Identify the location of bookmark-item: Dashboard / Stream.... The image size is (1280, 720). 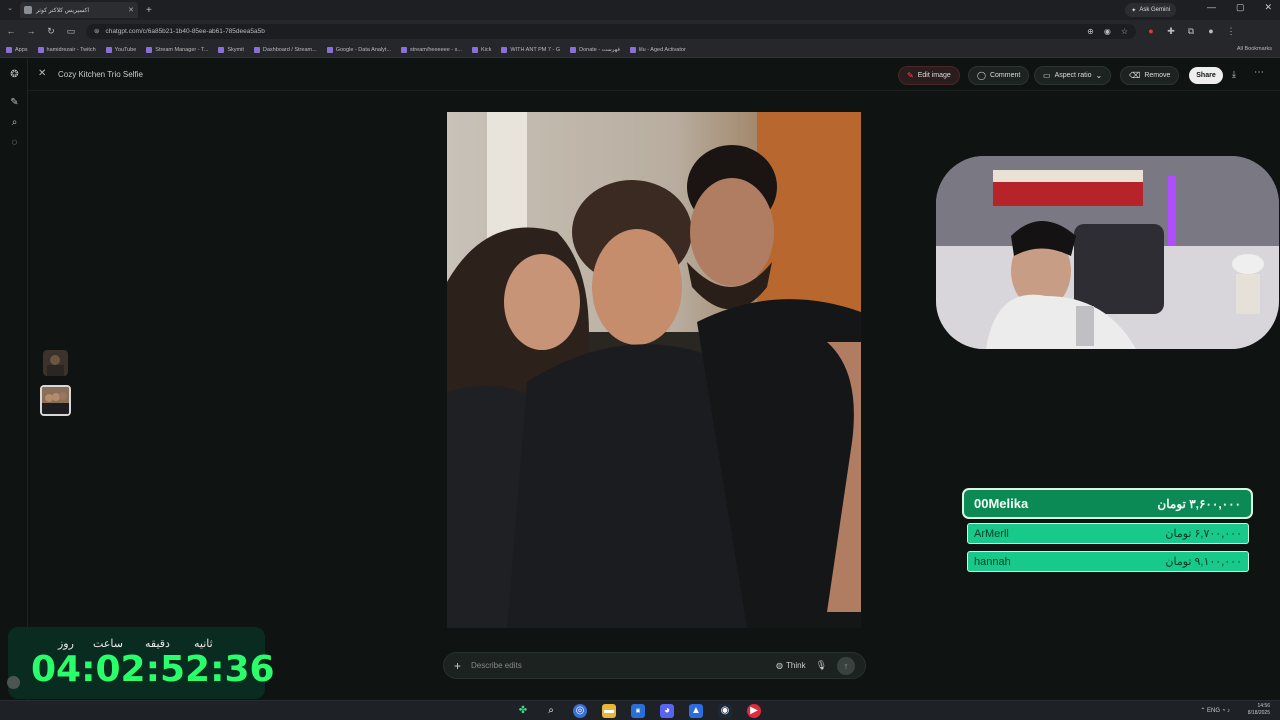
(285, 49).